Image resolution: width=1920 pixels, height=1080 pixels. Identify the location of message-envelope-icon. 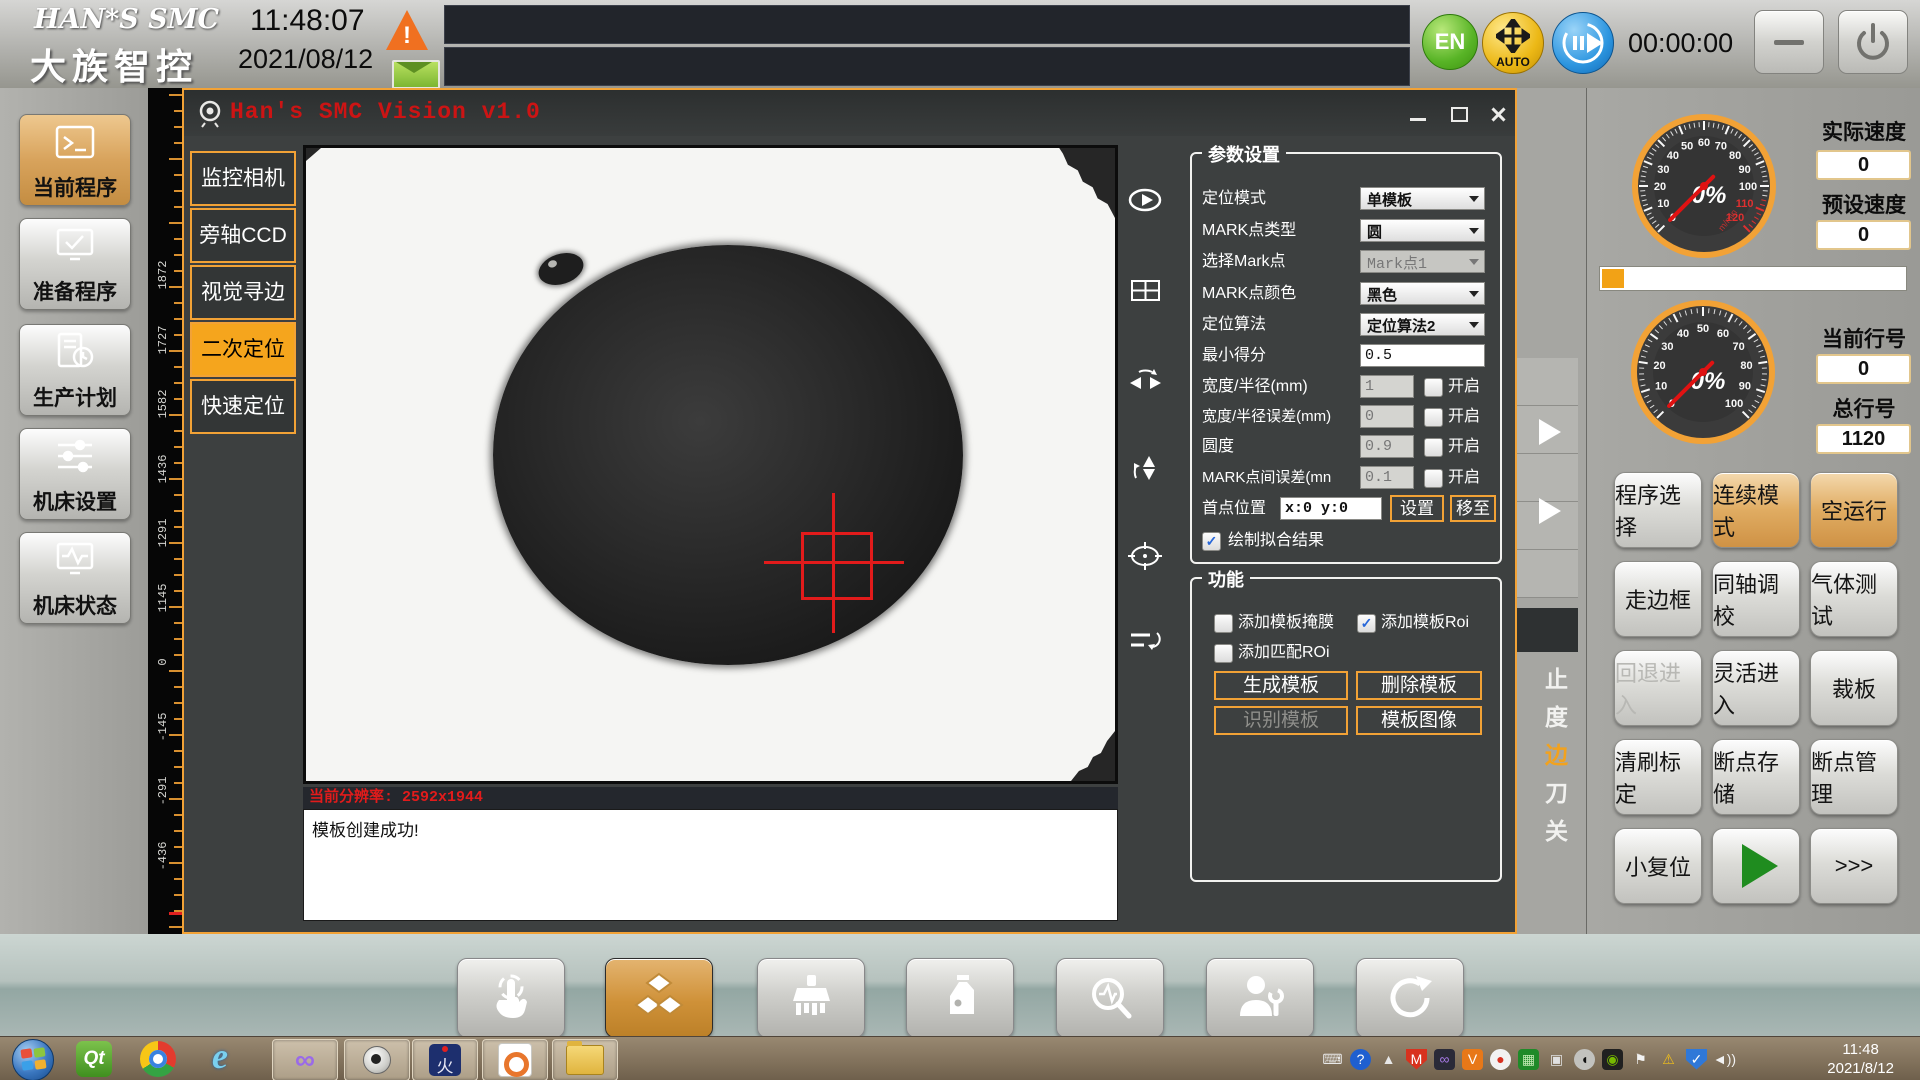
(416, 74).